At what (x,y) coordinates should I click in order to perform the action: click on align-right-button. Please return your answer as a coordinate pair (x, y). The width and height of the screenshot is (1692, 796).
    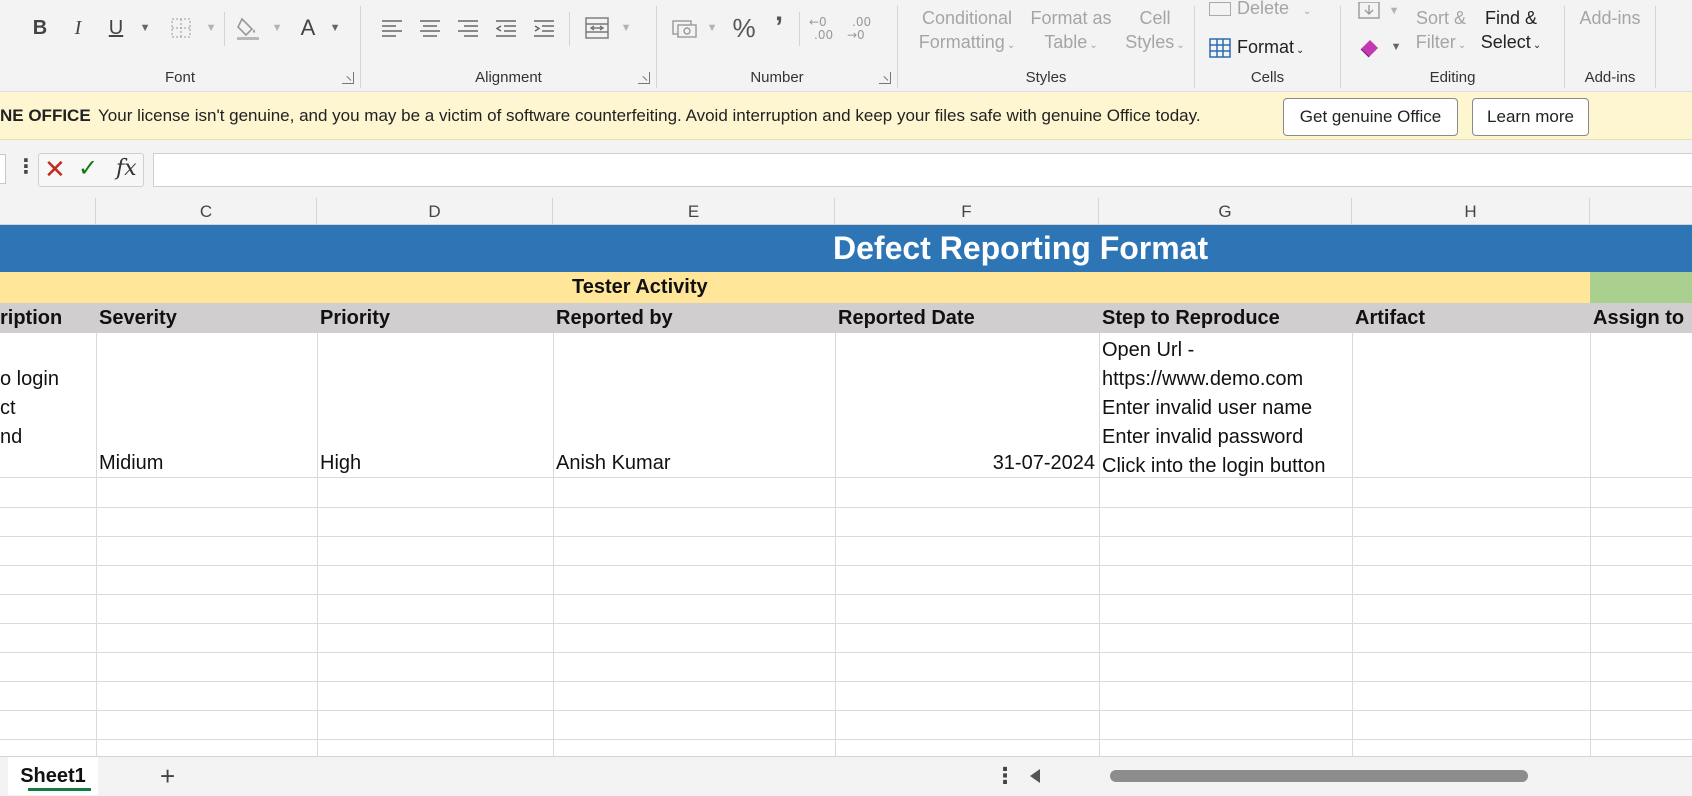
    Looking at the image, I should click on (468, 28).